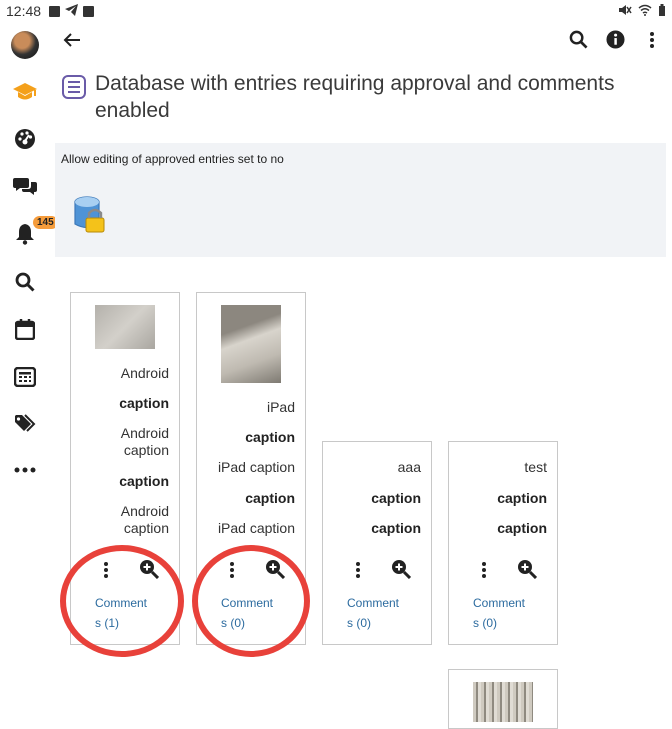 The width and height of the screenshot is (672, 729). Describe the element at coordinates (74, 87) in the screenshot. I see `database-activity-icon` at that location.